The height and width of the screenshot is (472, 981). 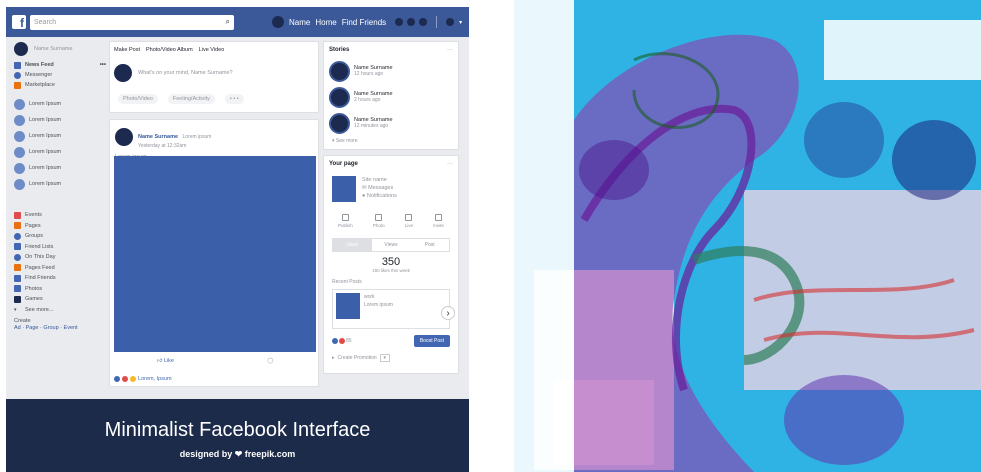 What do you see at coordinates (138, 99) in the screenshot?
I see `photo-video-button: Photo/Video` at bounding box center [138, 99].